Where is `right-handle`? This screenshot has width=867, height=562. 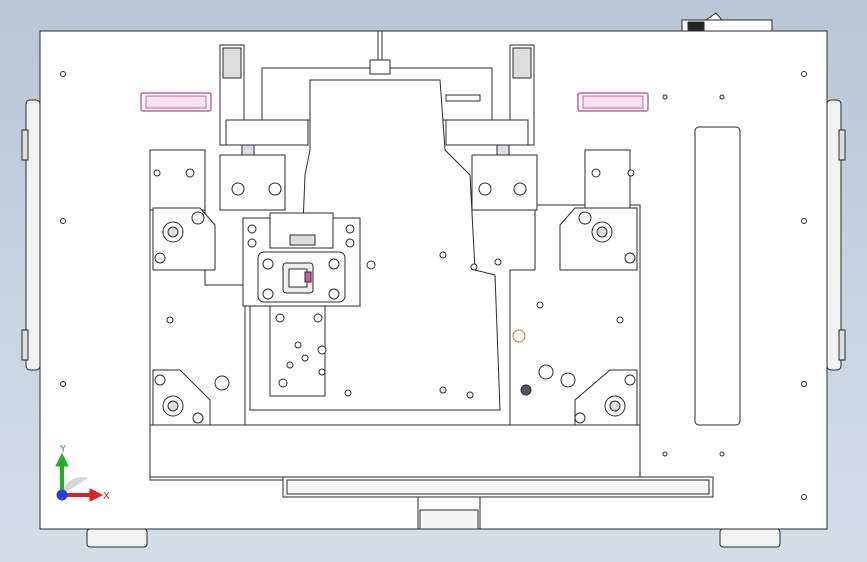
right-handle is located at coordinates (836, 235).